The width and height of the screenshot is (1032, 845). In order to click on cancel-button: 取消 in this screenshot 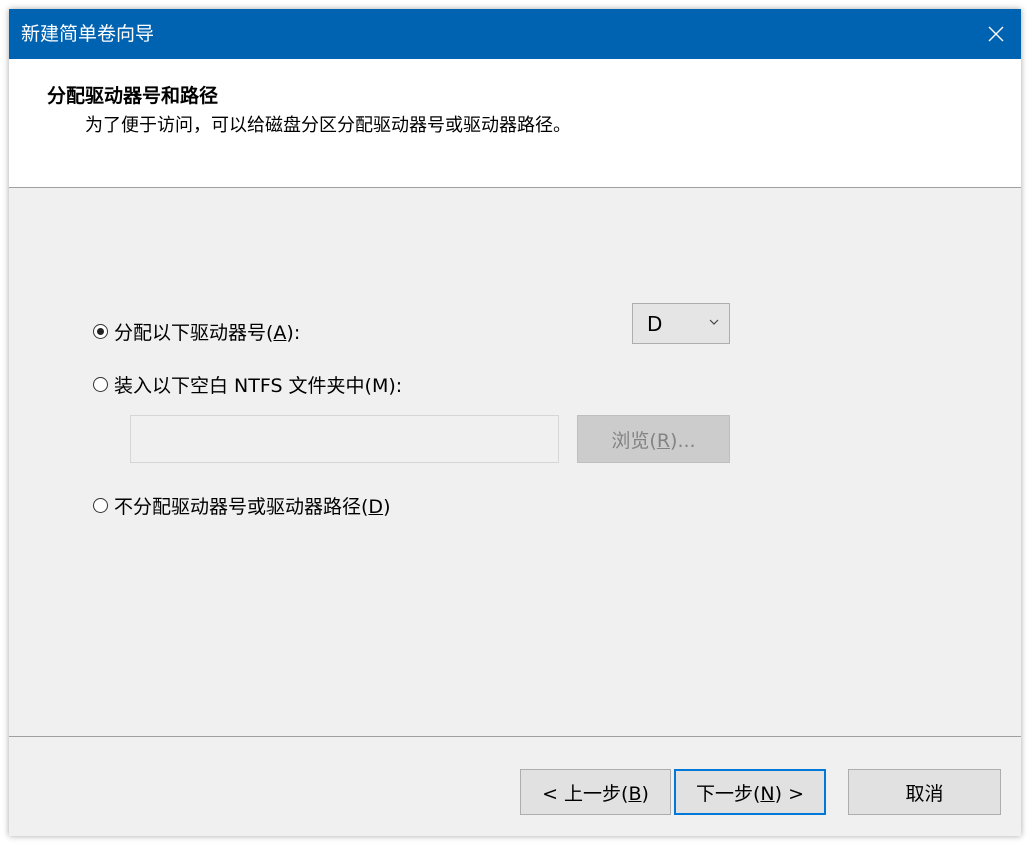, I will do `click(924, 792)`.